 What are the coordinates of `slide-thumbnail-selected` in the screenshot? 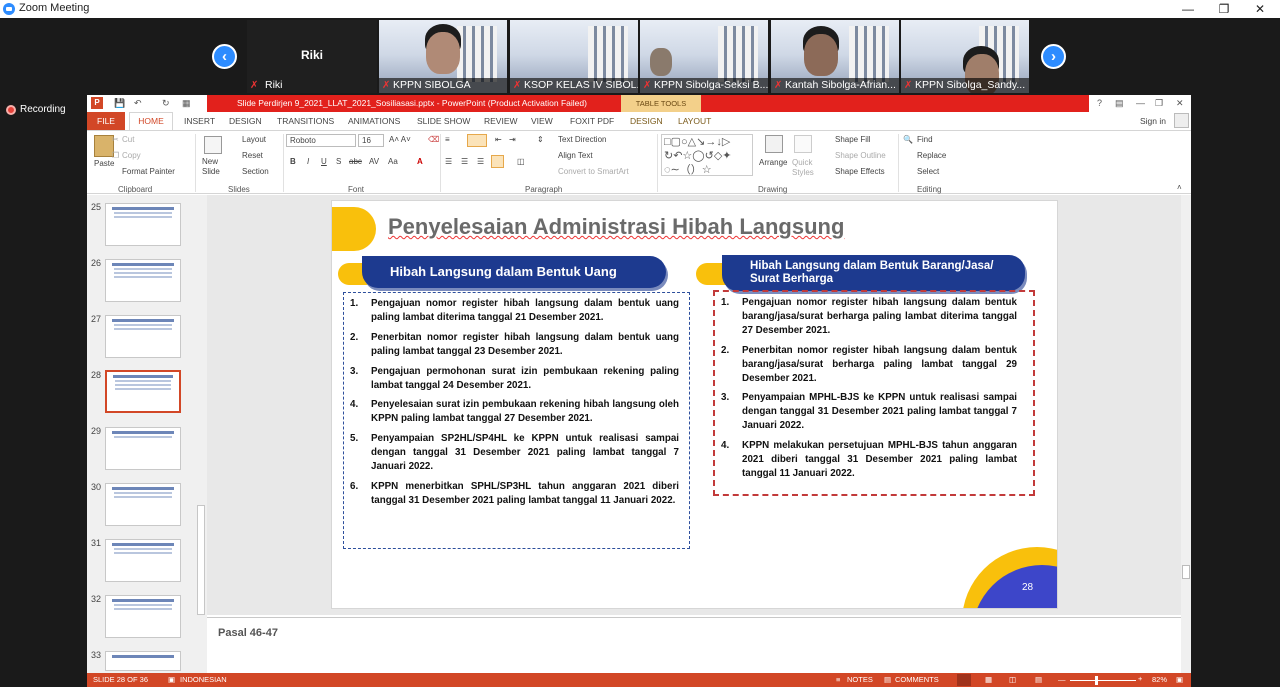 It's located at (143, 391).